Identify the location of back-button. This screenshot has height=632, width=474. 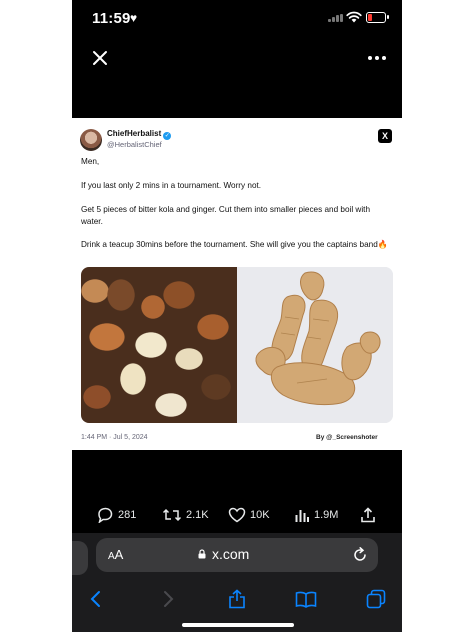
(96, 599).